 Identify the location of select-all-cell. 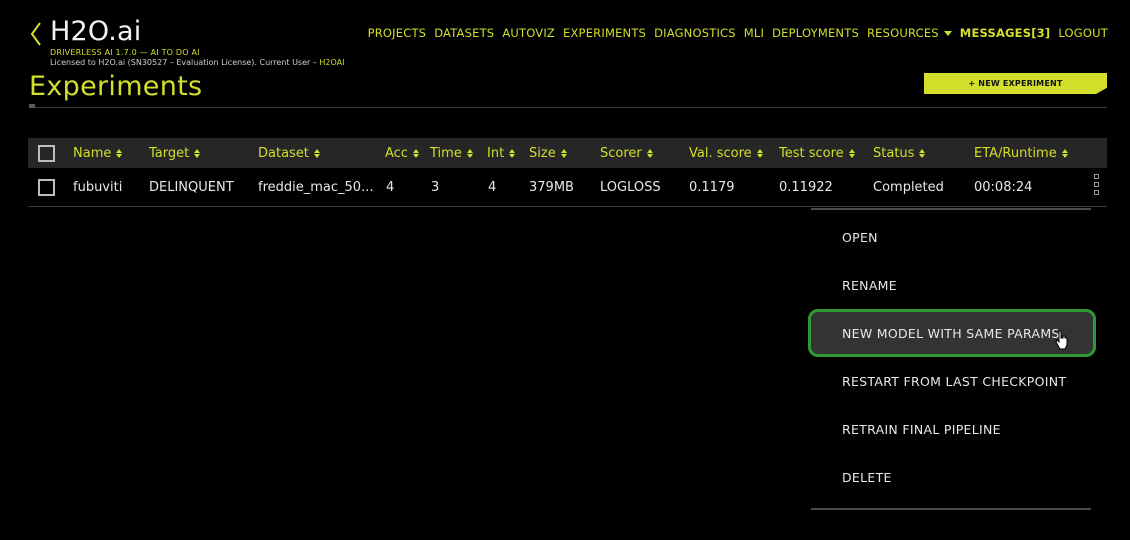
(46, 153).